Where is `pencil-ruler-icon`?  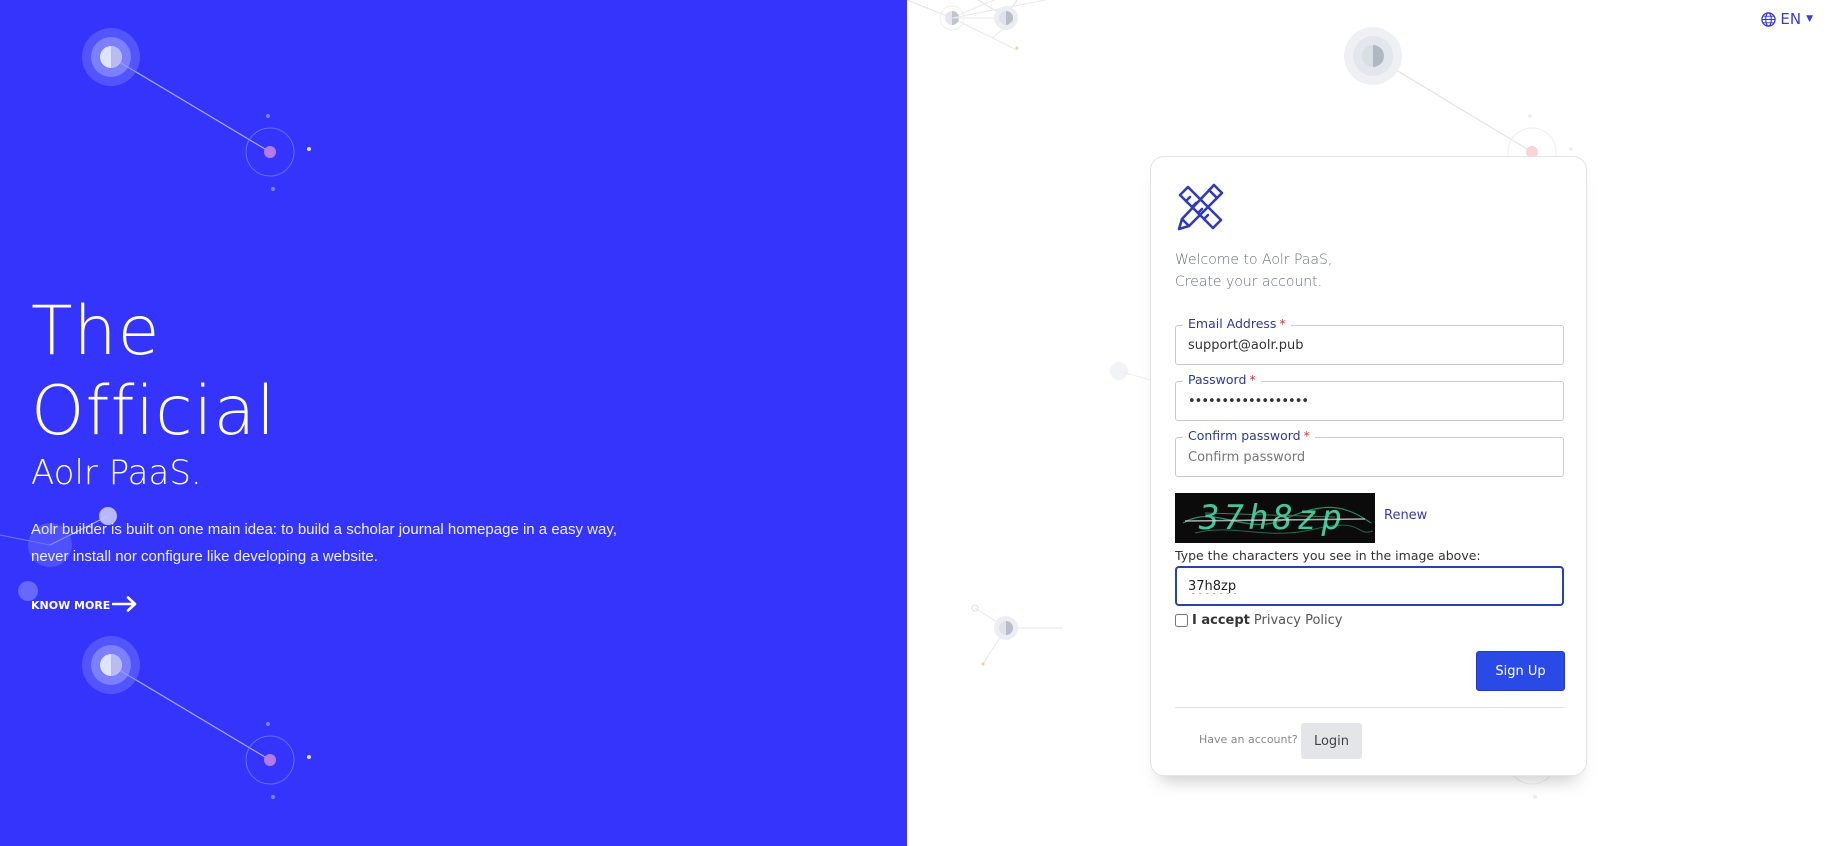
pencil-ruler-icon is located at coordinates (1200, 209).